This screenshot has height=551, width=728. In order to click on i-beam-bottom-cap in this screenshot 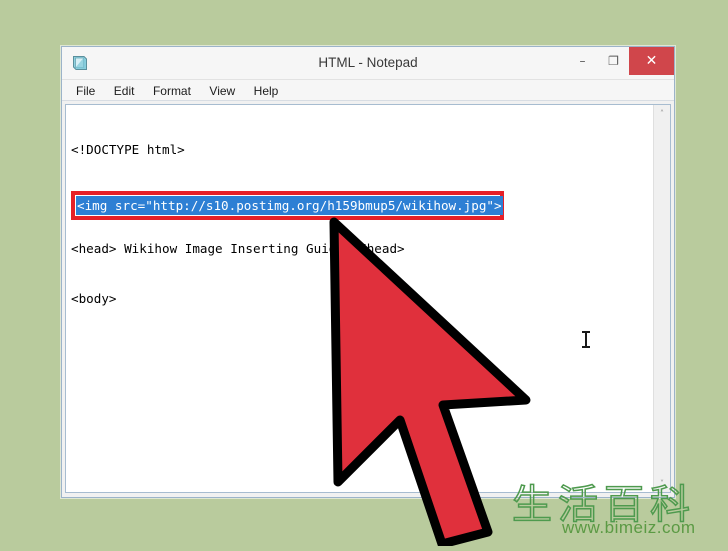, I will do `click(586, 347)`.